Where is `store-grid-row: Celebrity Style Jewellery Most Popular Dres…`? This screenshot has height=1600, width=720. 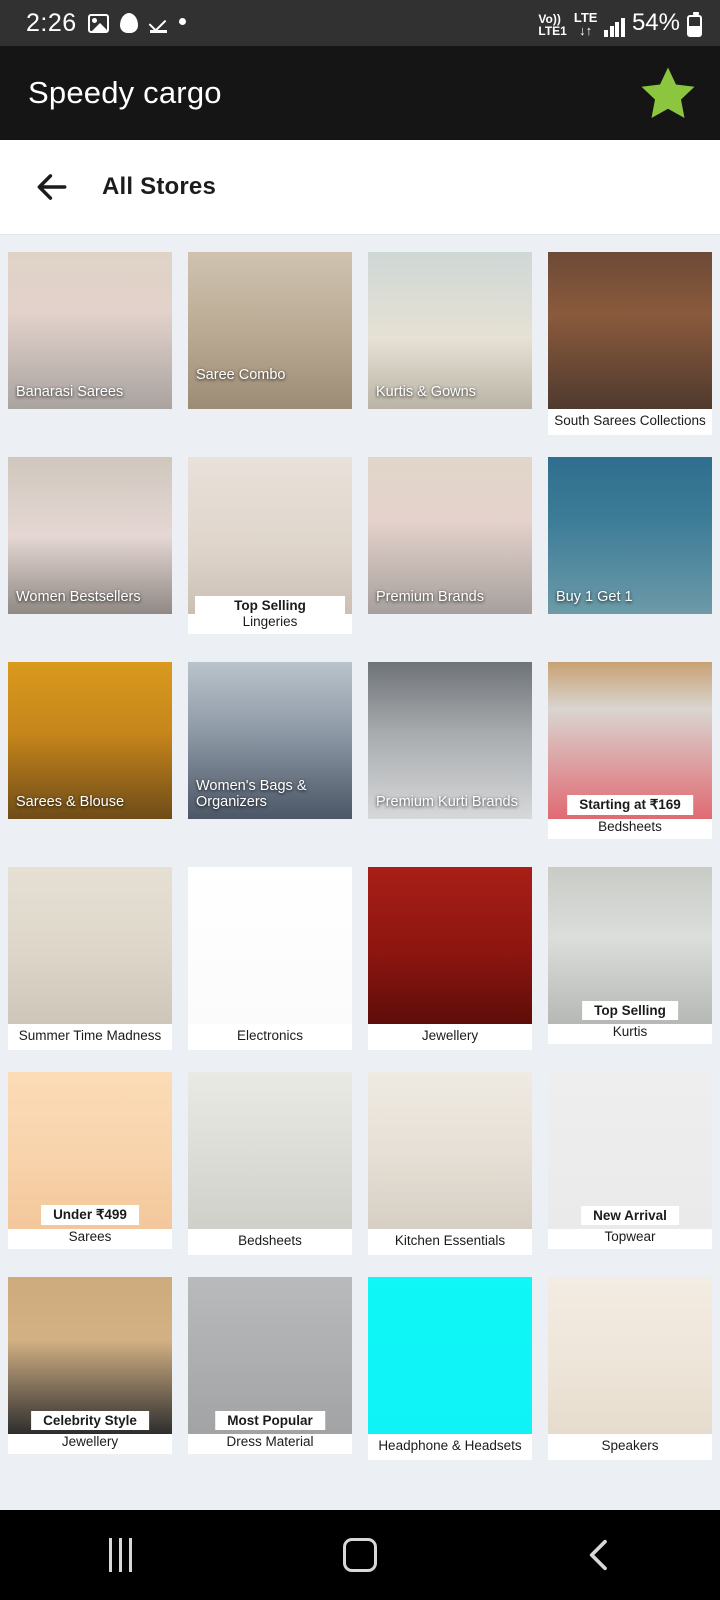
store-grid-row: Celebrity Style Jewellery Most Popular Dres… is located at coordinates (360, 1379).